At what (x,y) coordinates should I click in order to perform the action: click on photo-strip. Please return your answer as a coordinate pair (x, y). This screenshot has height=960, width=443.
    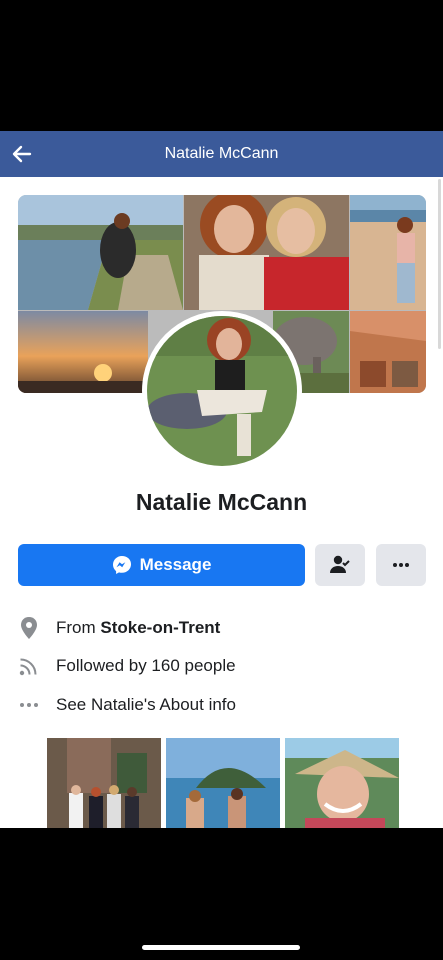
    Looking at the image, I should click on (223, 783).